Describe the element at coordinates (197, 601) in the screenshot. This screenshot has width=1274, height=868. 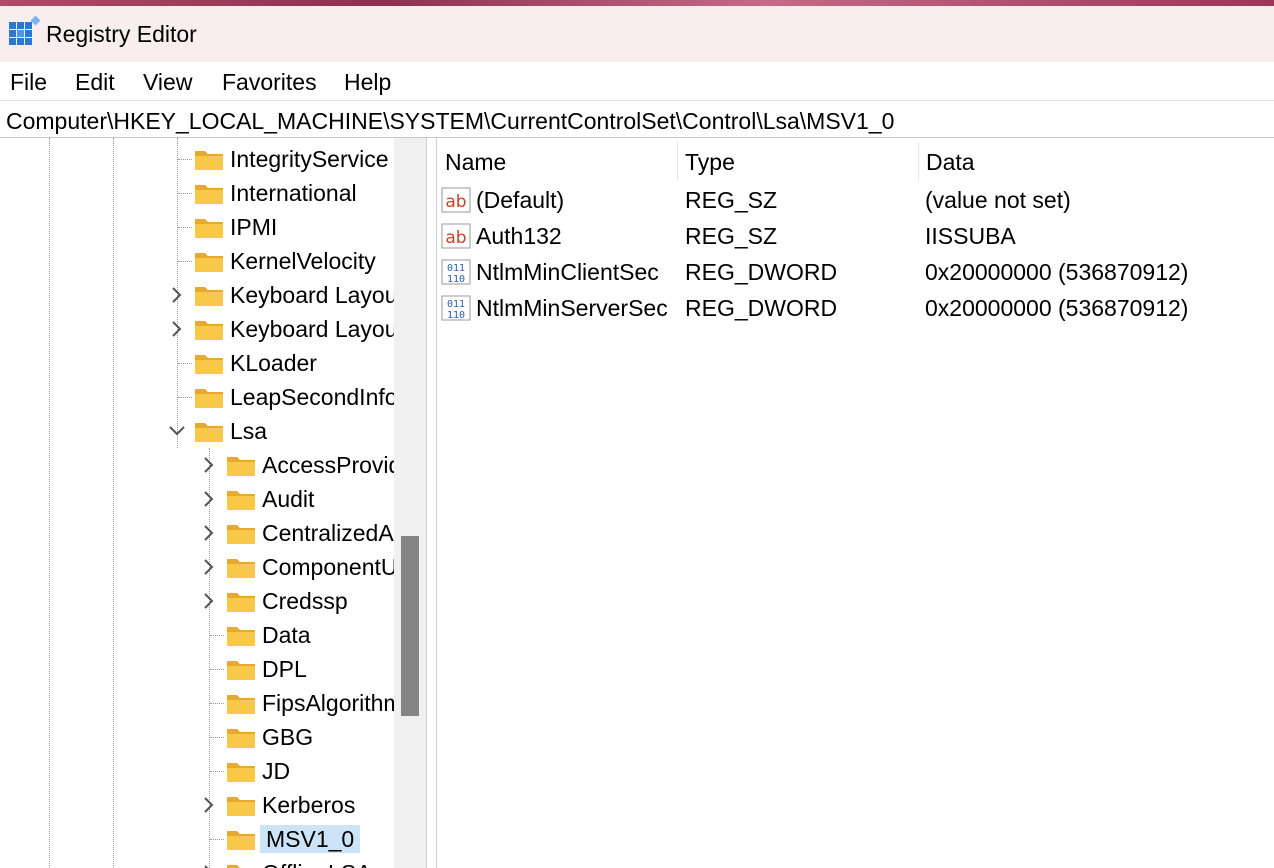
I see `tree-item: Credssp` at that location.